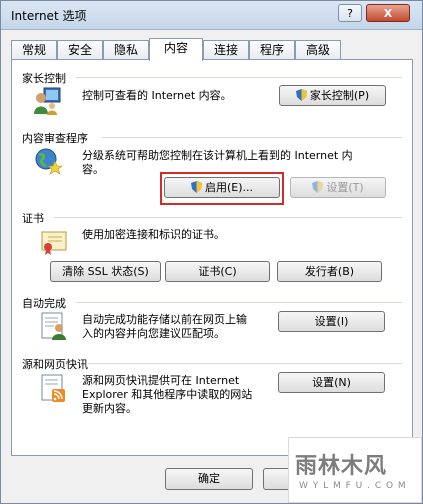  What do you see at coordinates (209, 479) in the screenshot?
I see `ok-button: 确定` at bounding box center [209, 479].